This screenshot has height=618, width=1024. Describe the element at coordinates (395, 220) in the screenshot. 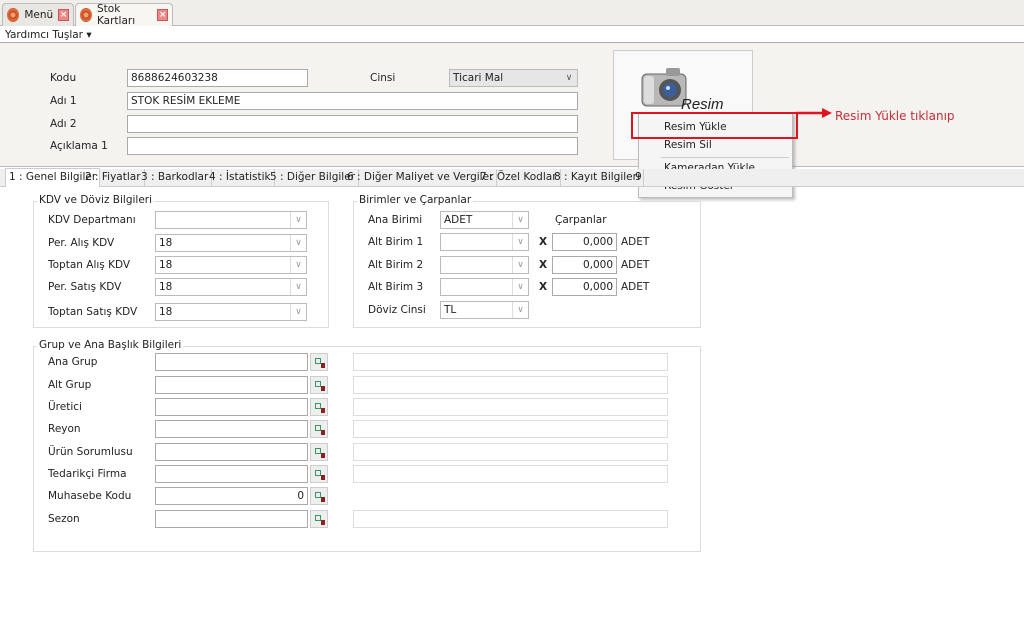

I see `ana-birim-label: Ana Birimi` at that location.